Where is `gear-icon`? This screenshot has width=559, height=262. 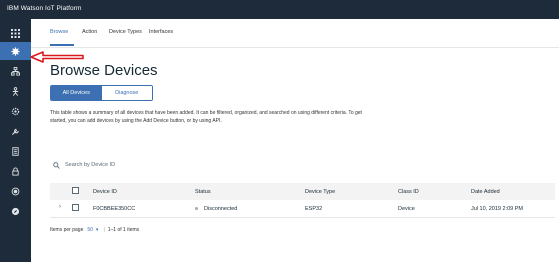 gear-icon is located at coordinates (15, 111).